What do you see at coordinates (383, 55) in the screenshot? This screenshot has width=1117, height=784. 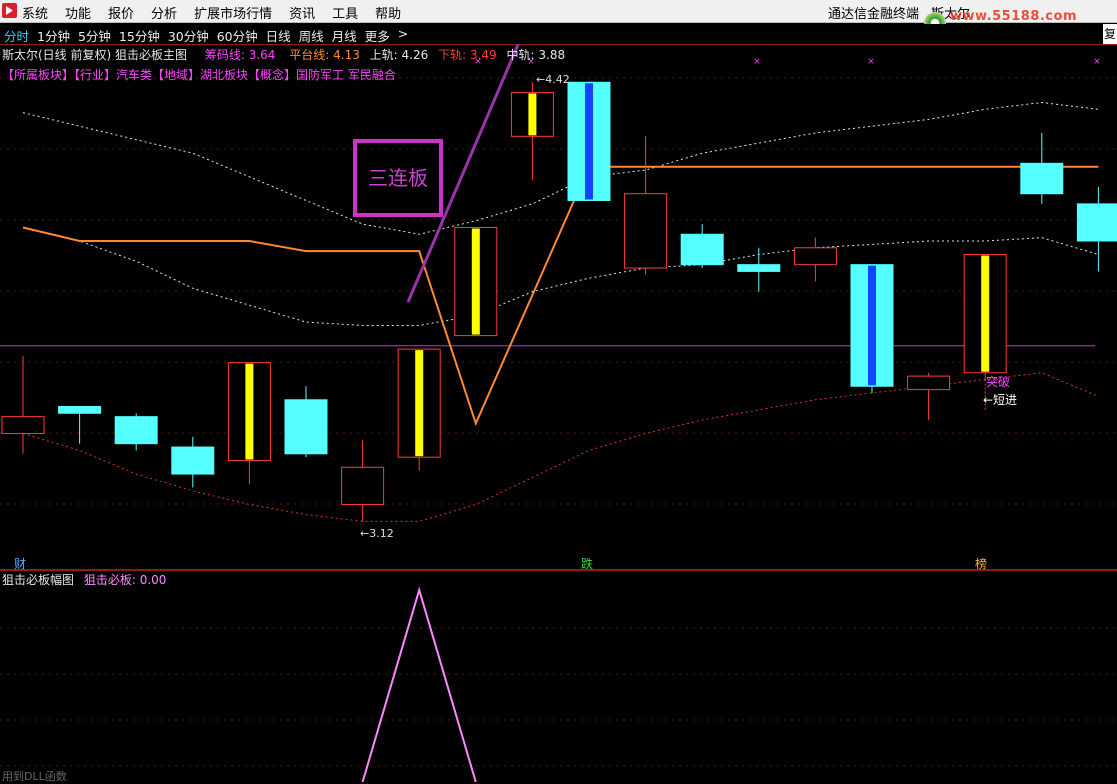 I see `shanggui-label: 上轨:` at bounding box center [383, 55].